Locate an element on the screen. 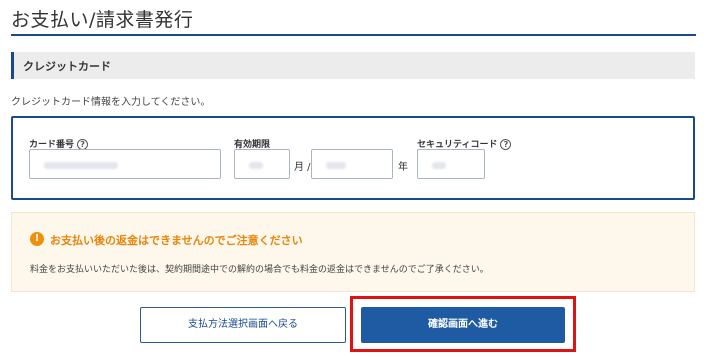  expiry-month-input is located at coordinates (262, 164).